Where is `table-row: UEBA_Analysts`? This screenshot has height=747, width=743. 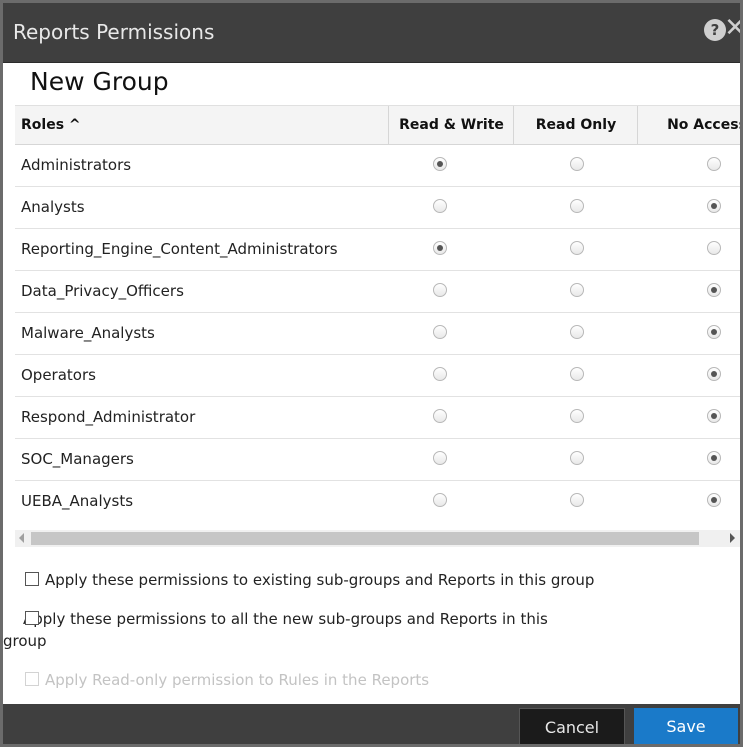
table-row: UEBA_Analysts is located at coordinates (377, 497).